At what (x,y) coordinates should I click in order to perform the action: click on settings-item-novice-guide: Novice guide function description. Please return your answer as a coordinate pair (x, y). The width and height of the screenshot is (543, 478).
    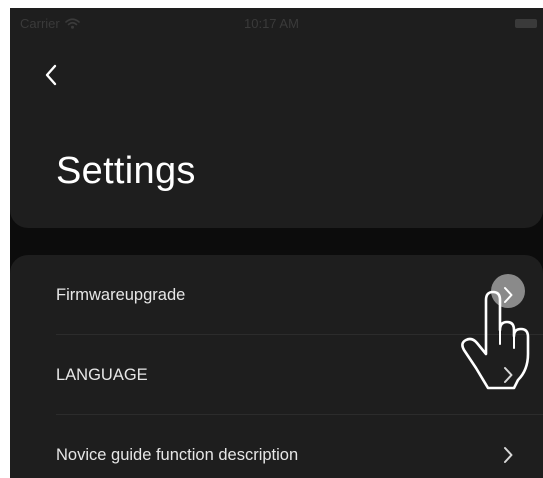
    Looking at the image, I should click on (276, 446).